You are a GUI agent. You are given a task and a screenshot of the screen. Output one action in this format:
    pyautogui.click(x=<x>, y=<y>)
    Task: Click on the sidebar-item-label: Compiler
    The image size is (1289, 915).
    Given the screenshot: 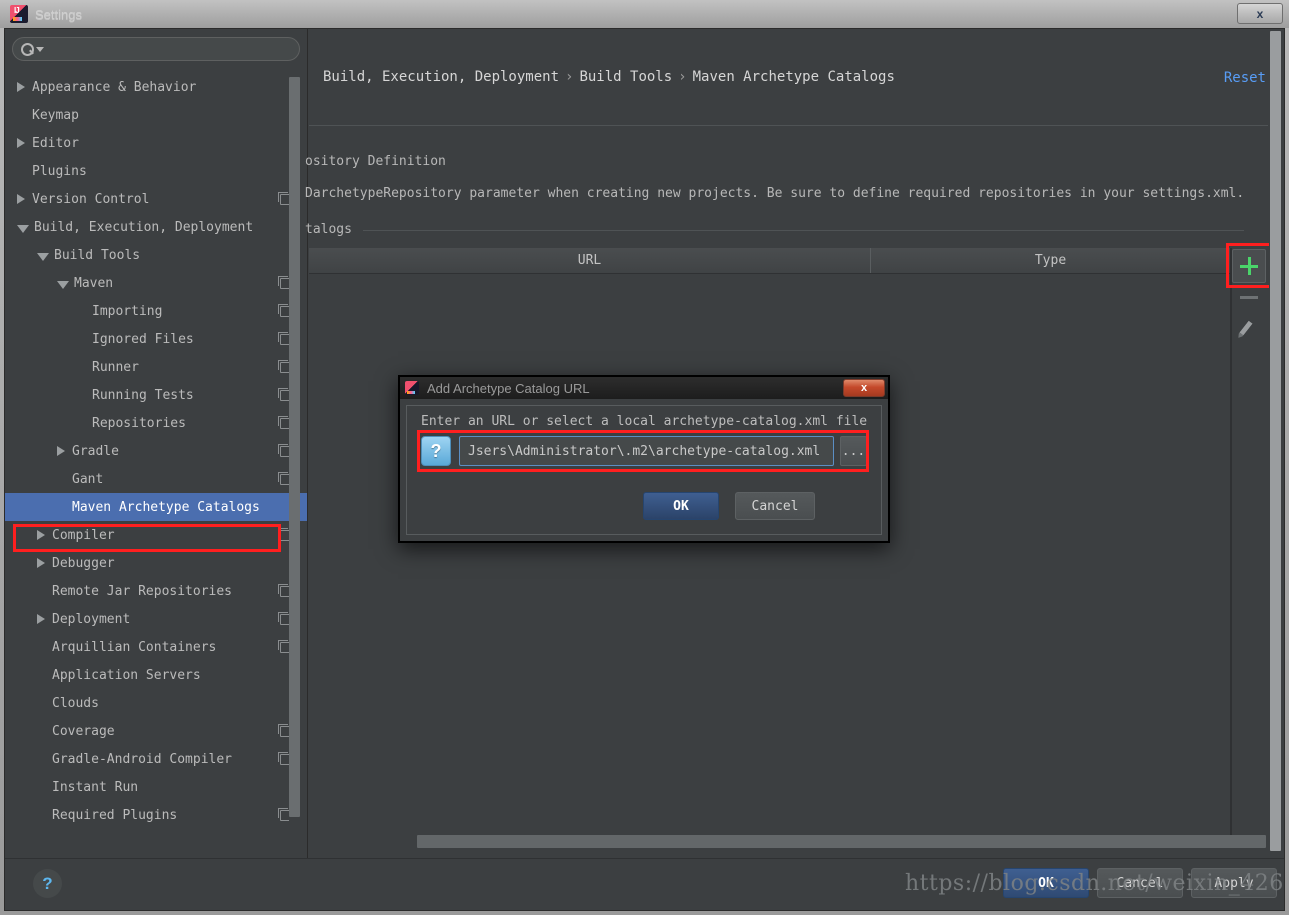 What is the action you would take?
    pyautogui.click(x=83, y=535)
    